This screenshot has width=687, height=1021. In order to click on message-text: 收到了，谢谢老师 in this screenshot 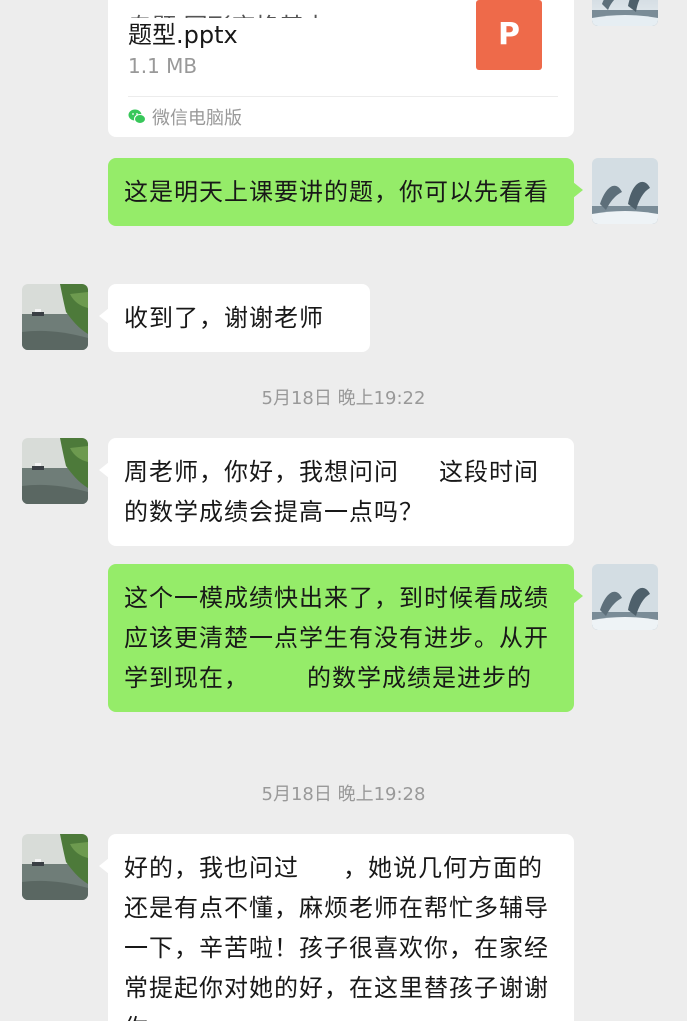, I will do `click(224, 318)`.